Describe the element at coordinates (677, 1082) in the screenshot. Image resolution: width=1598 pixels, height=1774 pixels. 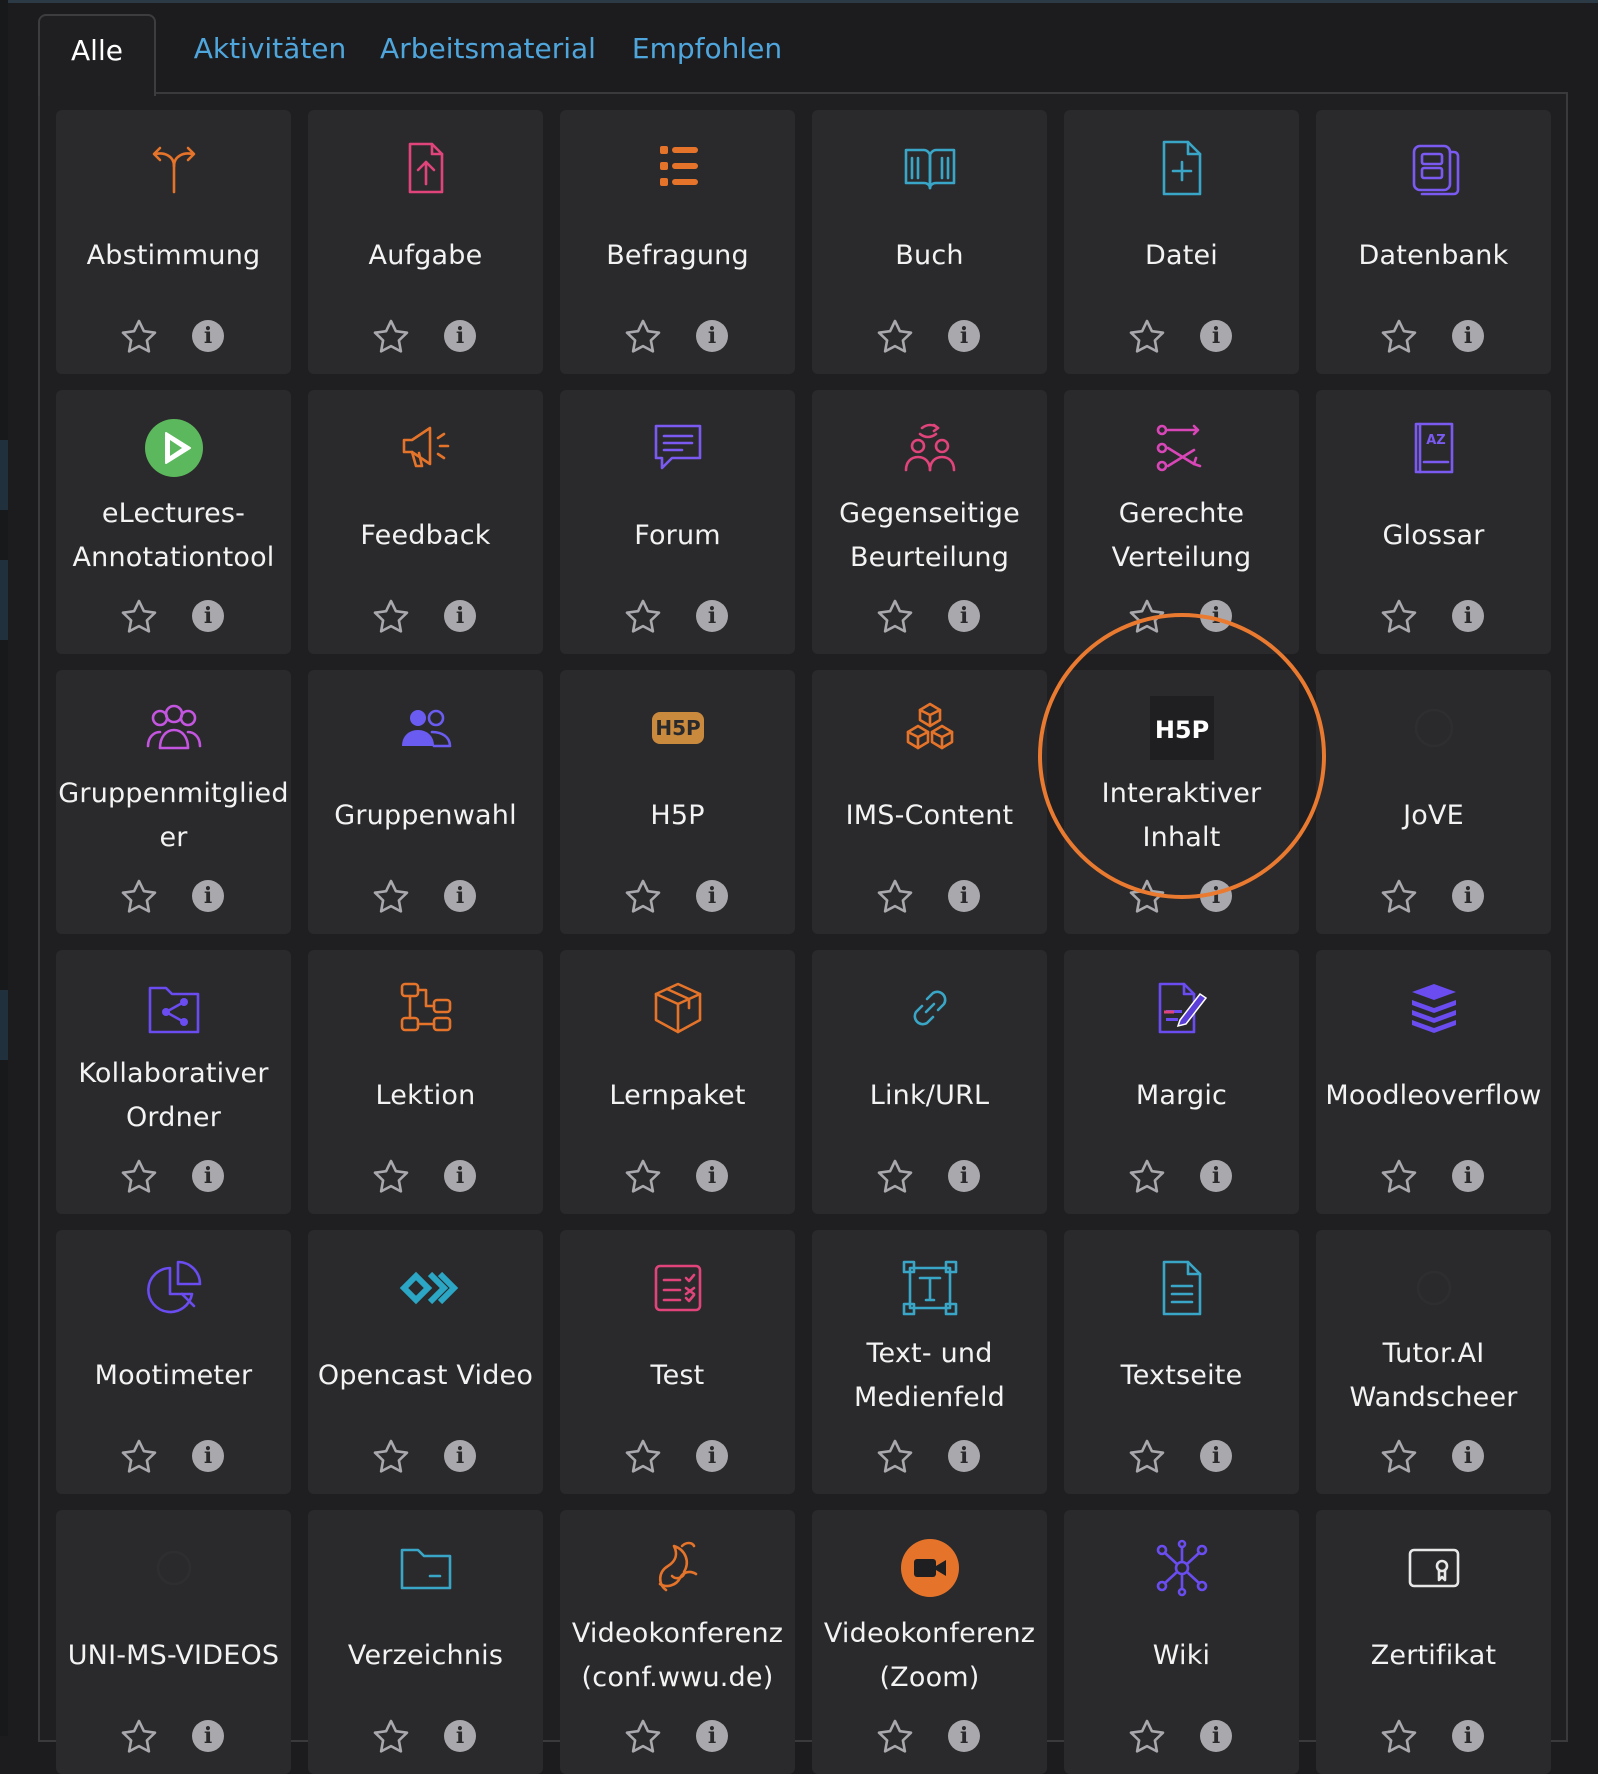
I see `module-tile: Lernpaket i` at that location.